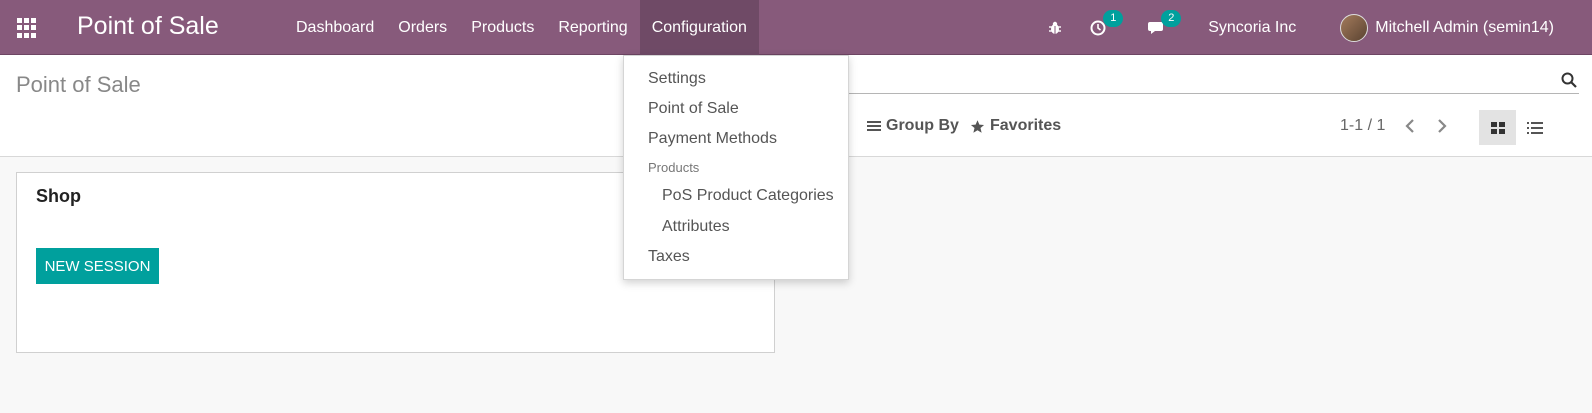  I want to click on card-title: Shop, so click(58, 196).